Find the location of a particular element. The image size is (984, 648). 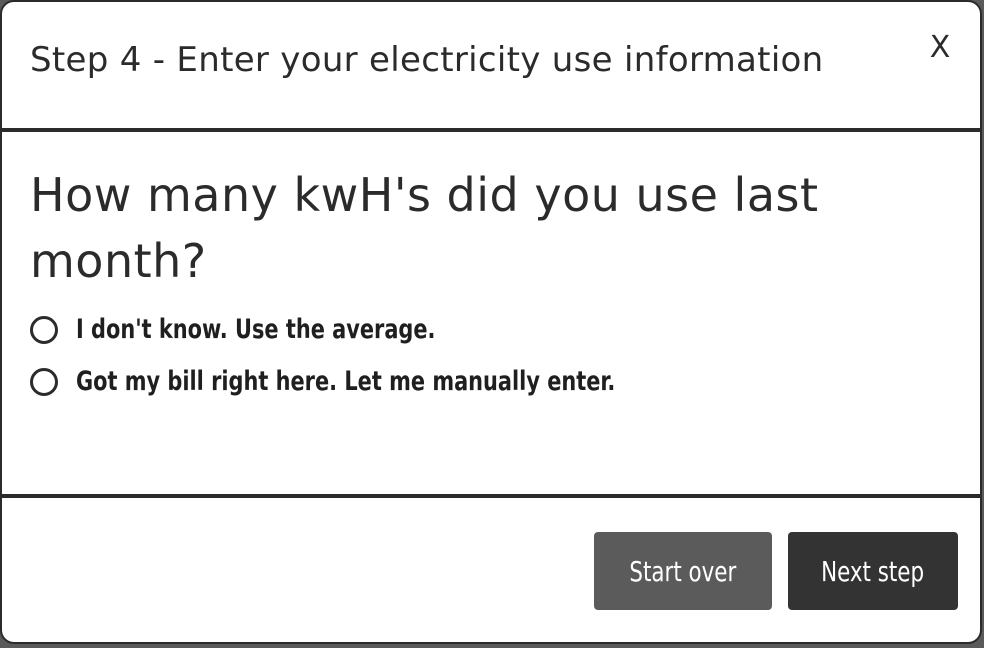

start-over-button: Start over is located at coordinates (683, 571).